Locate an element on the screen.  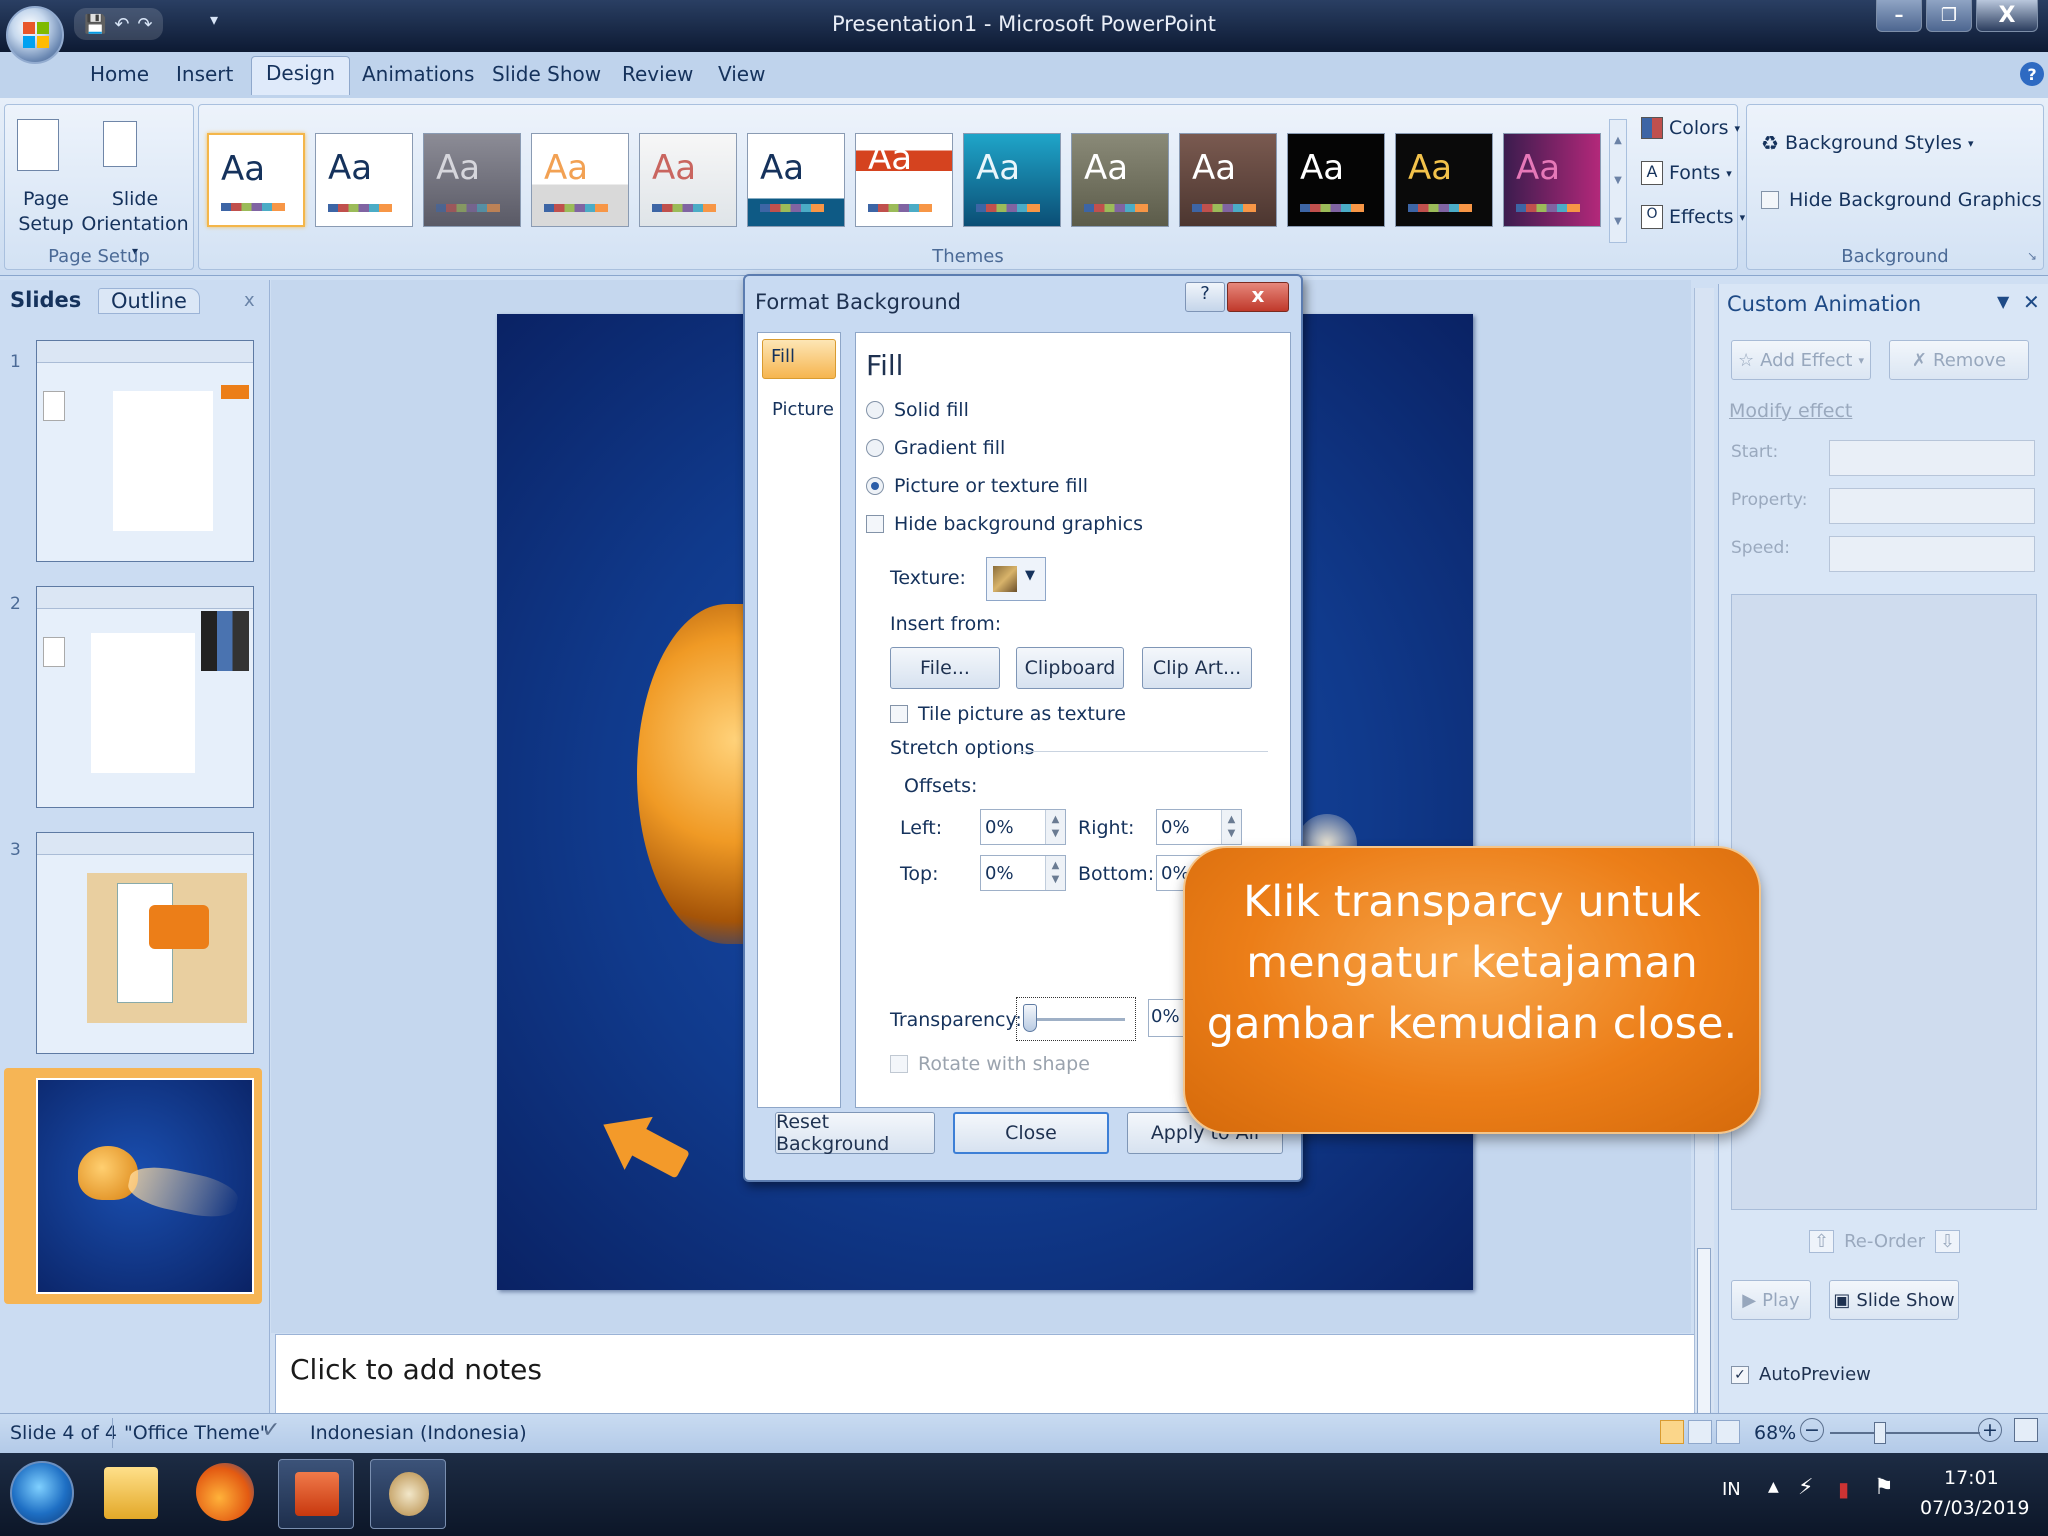
zoom-slider is located at coordinates (1905, 1433).